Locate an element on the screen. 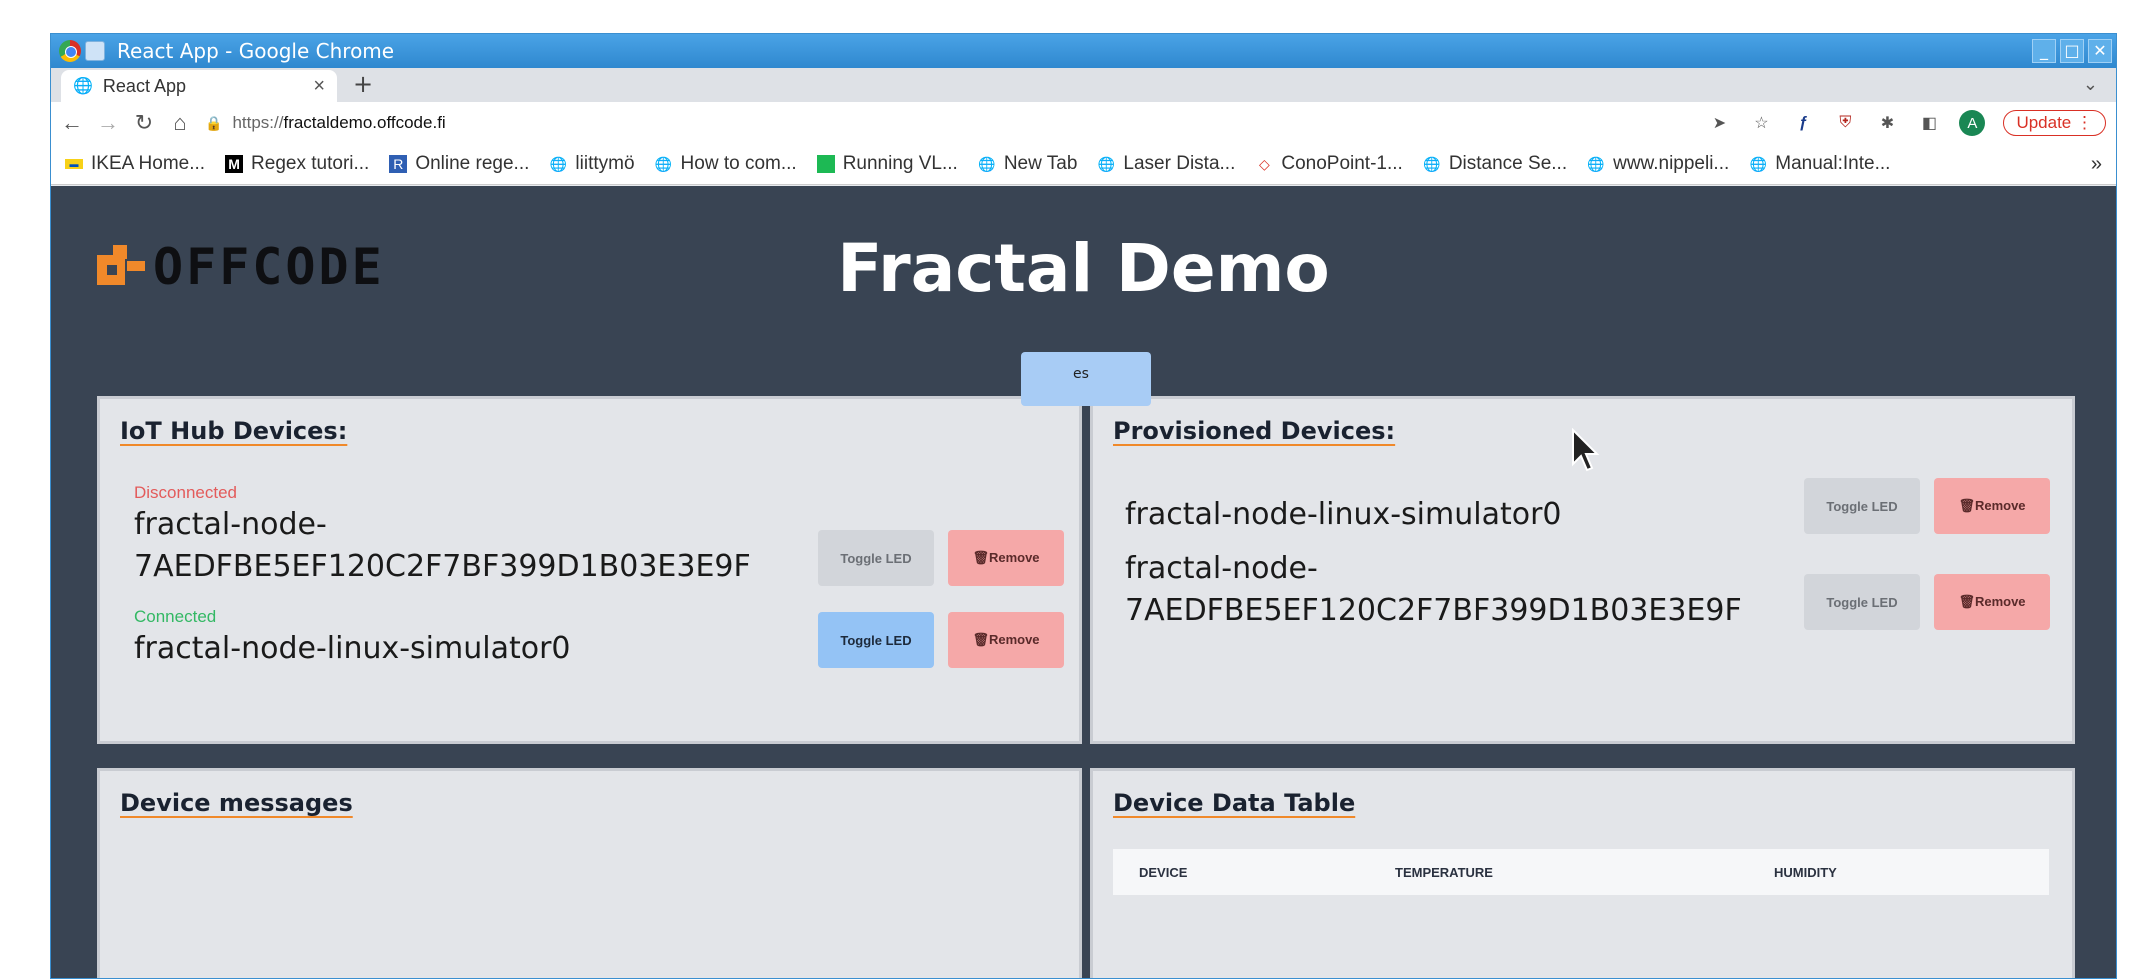 Image resolution: width=2145 pixels, height=979 pixels. bookmark-item: 🌐 New Tab is located at coordinates (1028, 164).